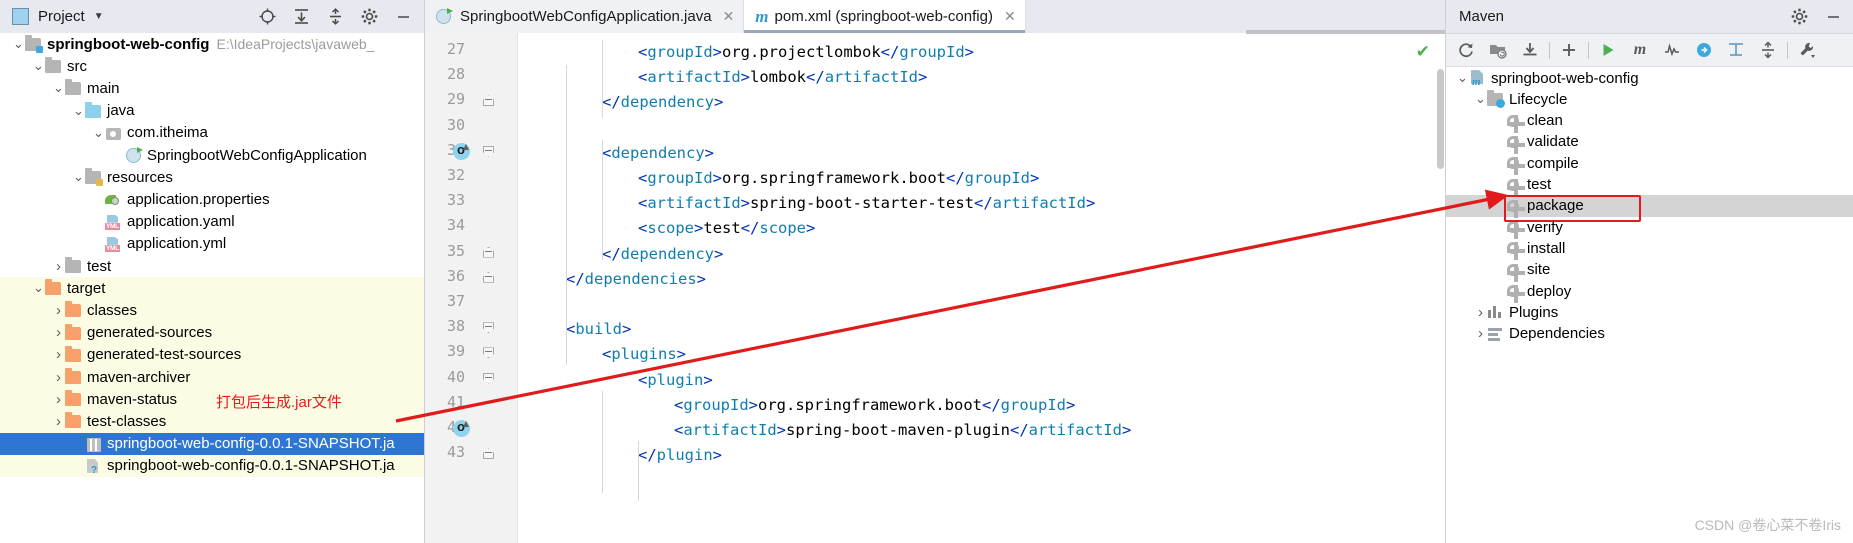  Describe the element at coordinates (212, 222) in the screenshot. I see `project-tree-item: application.yaml` at that location.